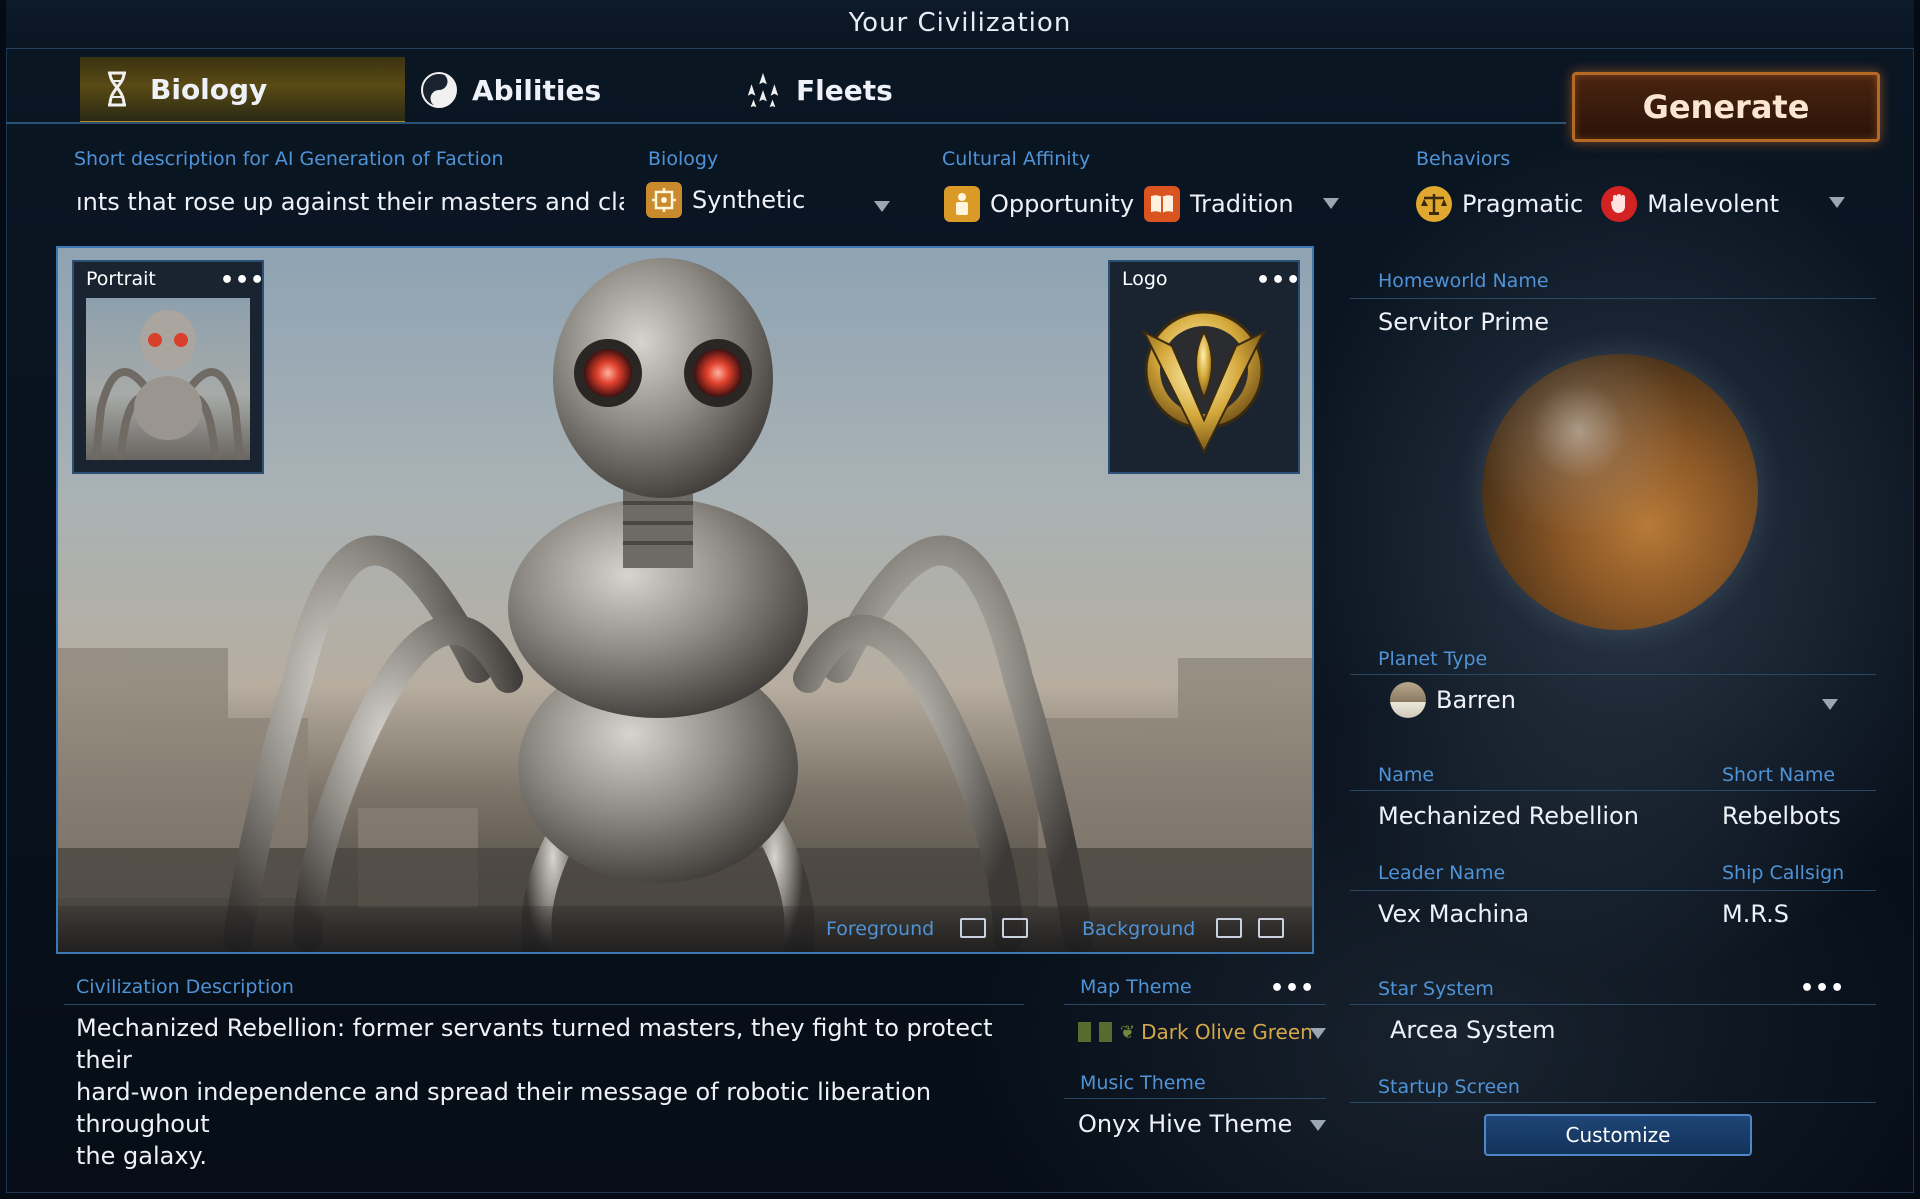 Image resolution: width=1920 pixels, height=1199 pixels. I want to click on tab-abilities: Abilities, so click(510, 90).